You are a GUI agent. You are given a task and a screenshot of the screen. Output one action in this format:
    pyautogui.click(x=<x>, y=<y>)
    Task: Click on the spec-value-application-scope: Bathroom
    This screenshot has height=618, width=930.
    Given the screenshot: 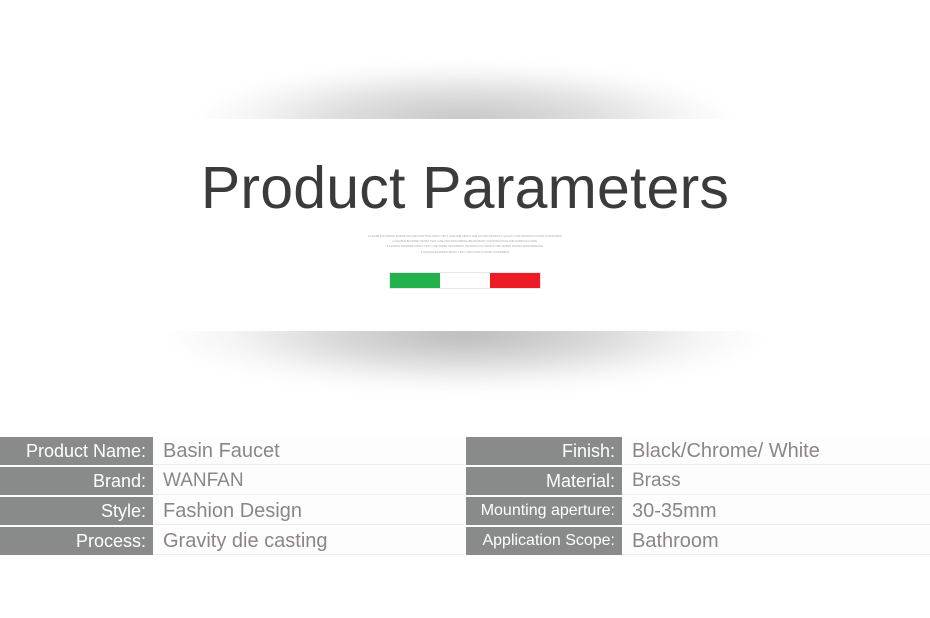 What is the action you would take?
    pyautogui.click(x=776, y=541)
    